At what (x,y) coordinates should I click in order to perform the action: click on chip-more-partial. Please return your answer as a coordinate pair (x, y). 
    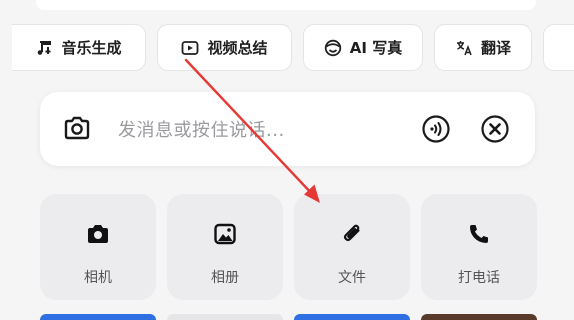
    Looking at the image, I should click on (558, 47).